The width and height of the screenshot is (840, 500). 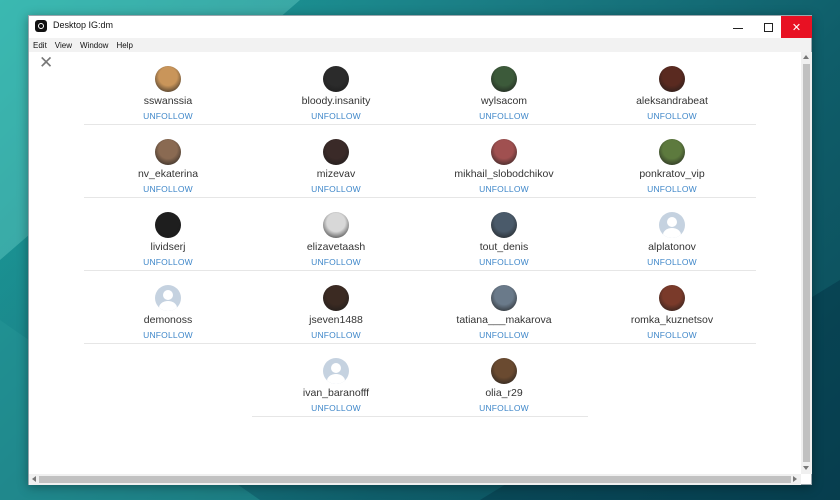 I want to click on maximize-icon, so click(x=768, y=27).